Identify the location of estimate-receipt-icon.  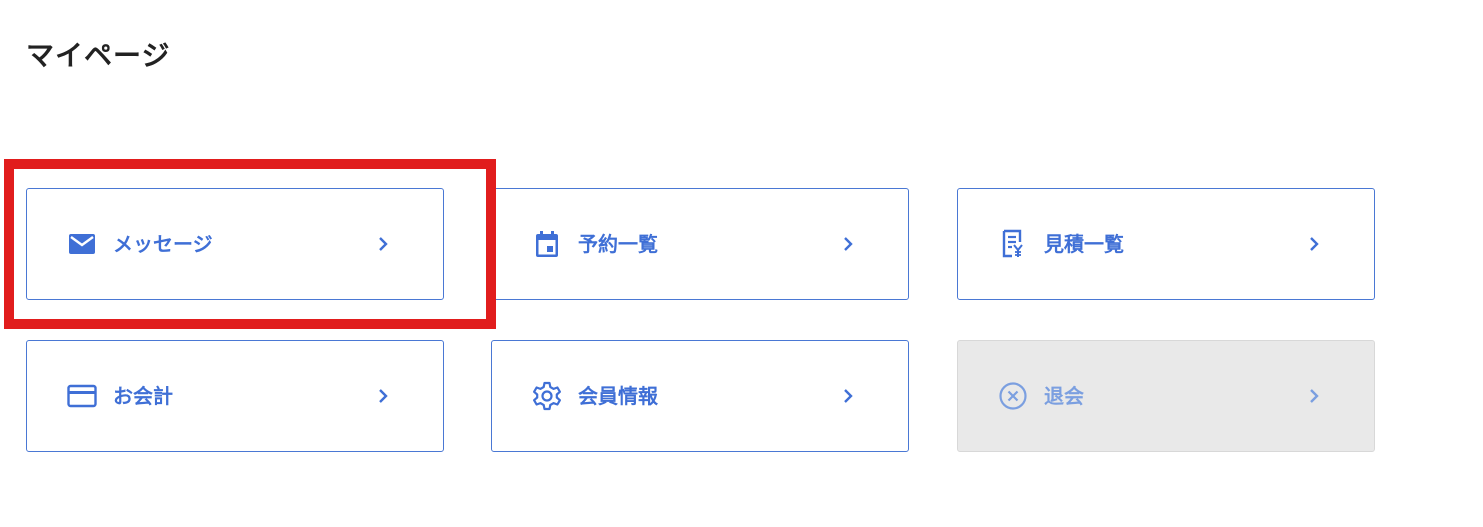
(1013, 244).